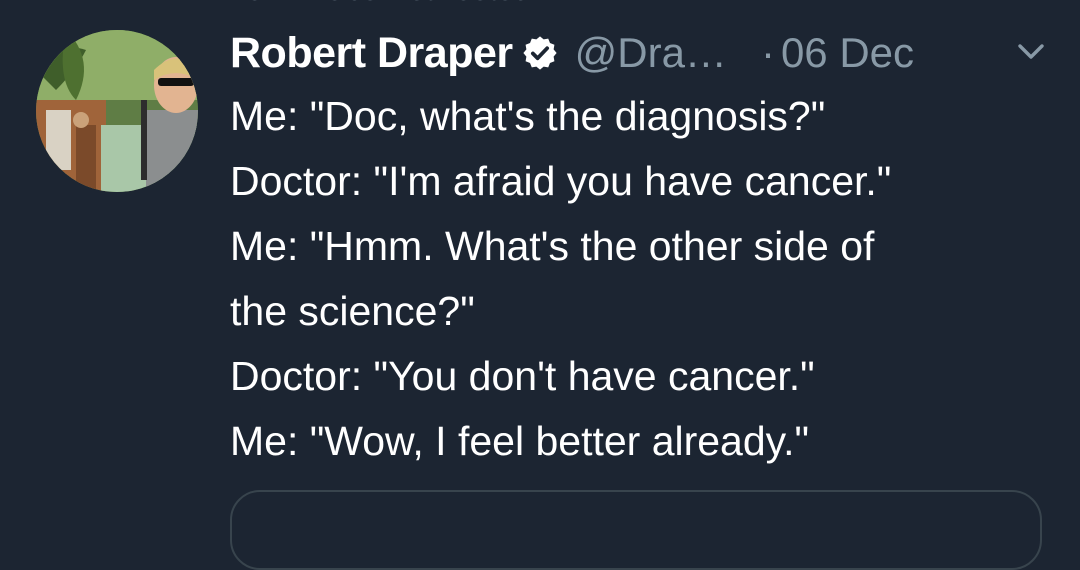  I want to click on tweet-line: Doctor: "You don't have cancer.", so click(522, 376).